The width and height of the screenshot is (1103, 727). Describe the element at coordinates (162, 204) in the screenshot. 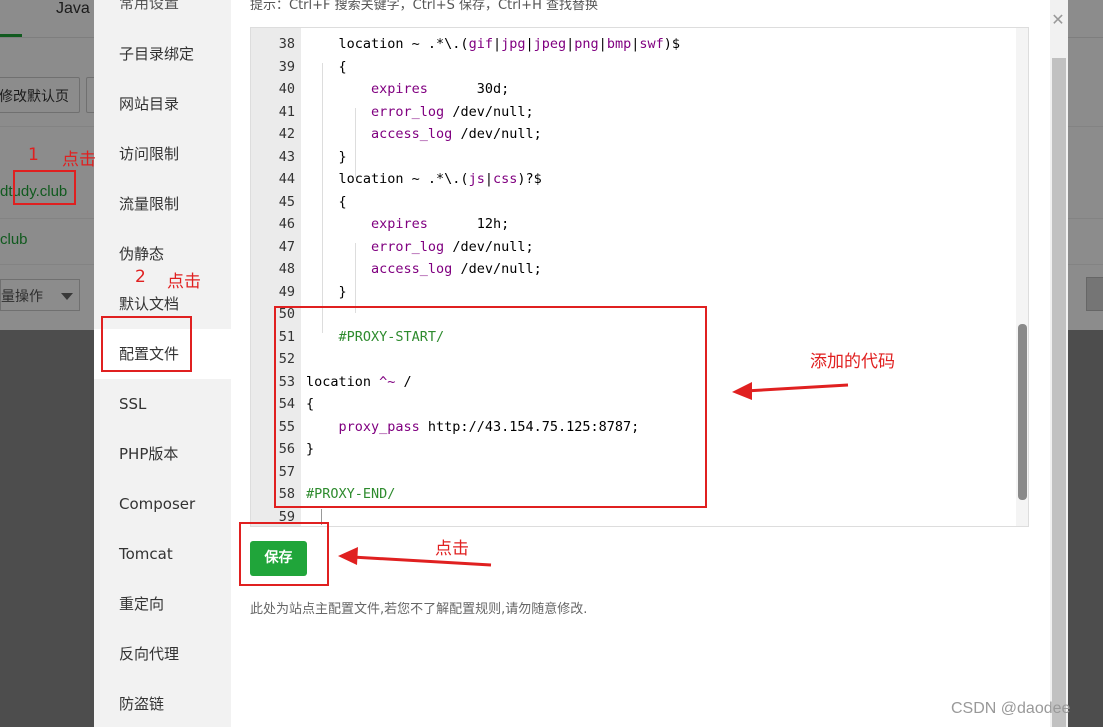

I see `sidebar-item-traffic-limit: 流量限制` at that location.